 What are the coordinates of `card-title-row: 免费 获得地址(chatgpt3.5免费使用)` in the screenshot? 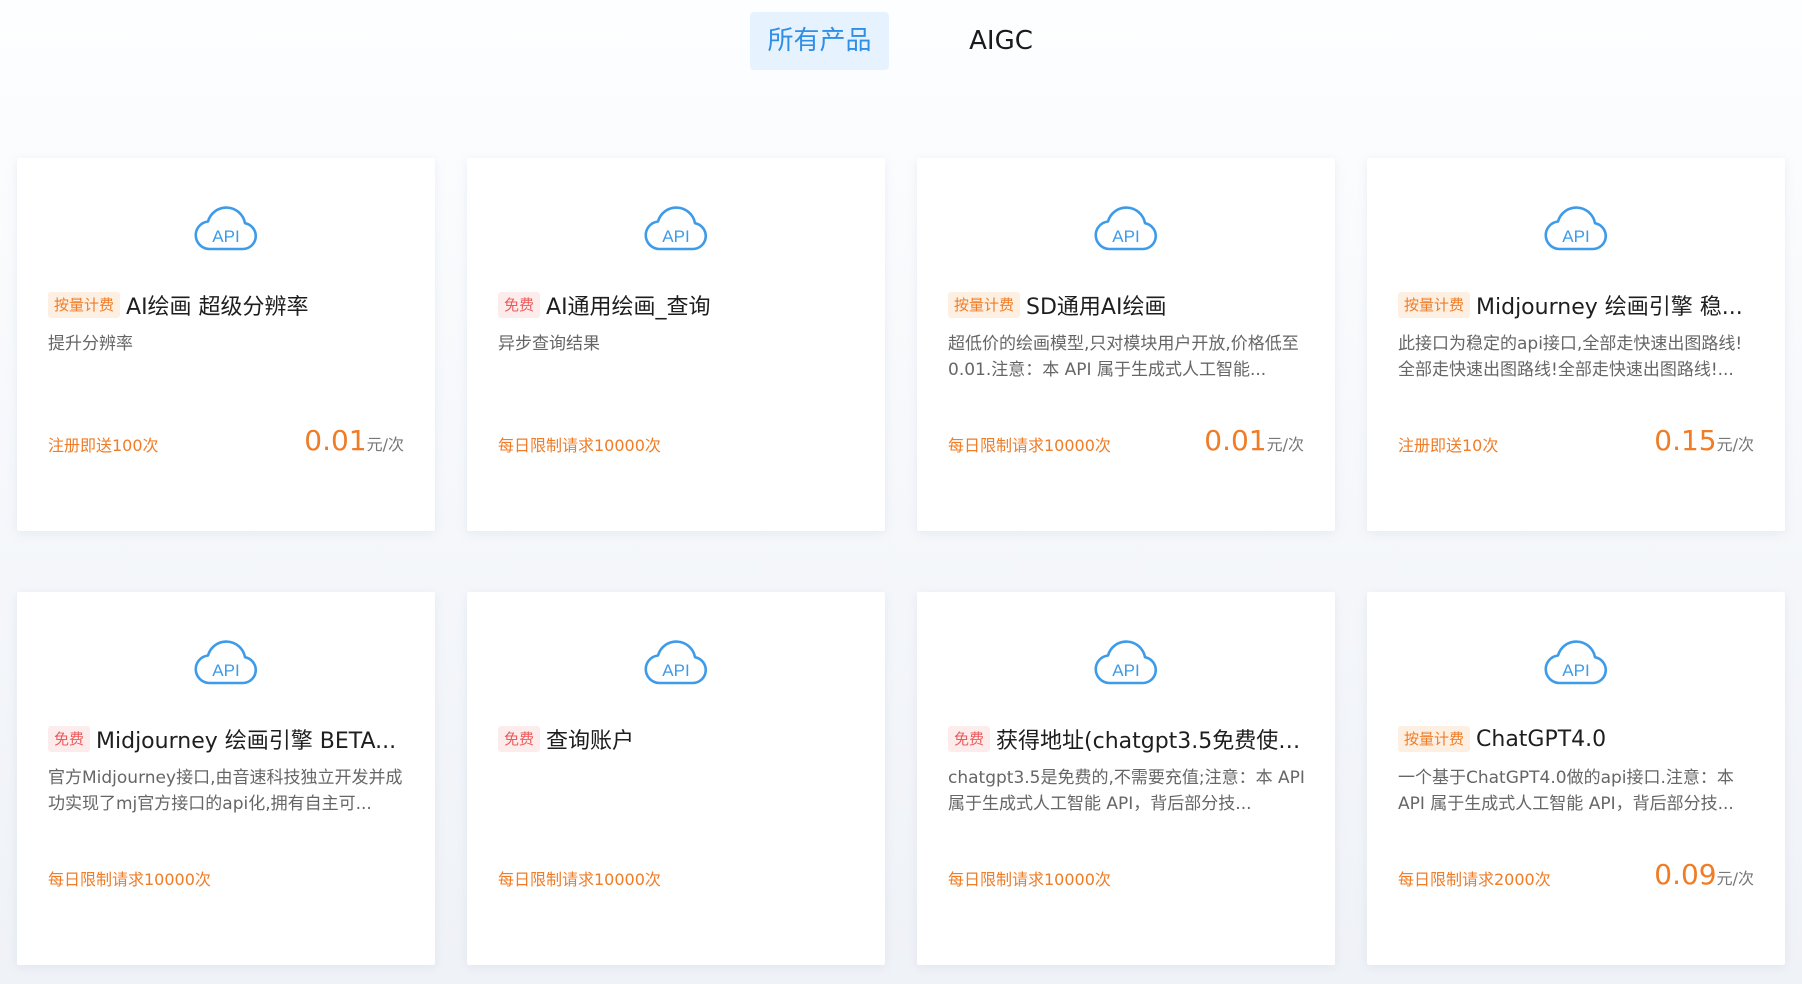 It's located at (1128, 739).